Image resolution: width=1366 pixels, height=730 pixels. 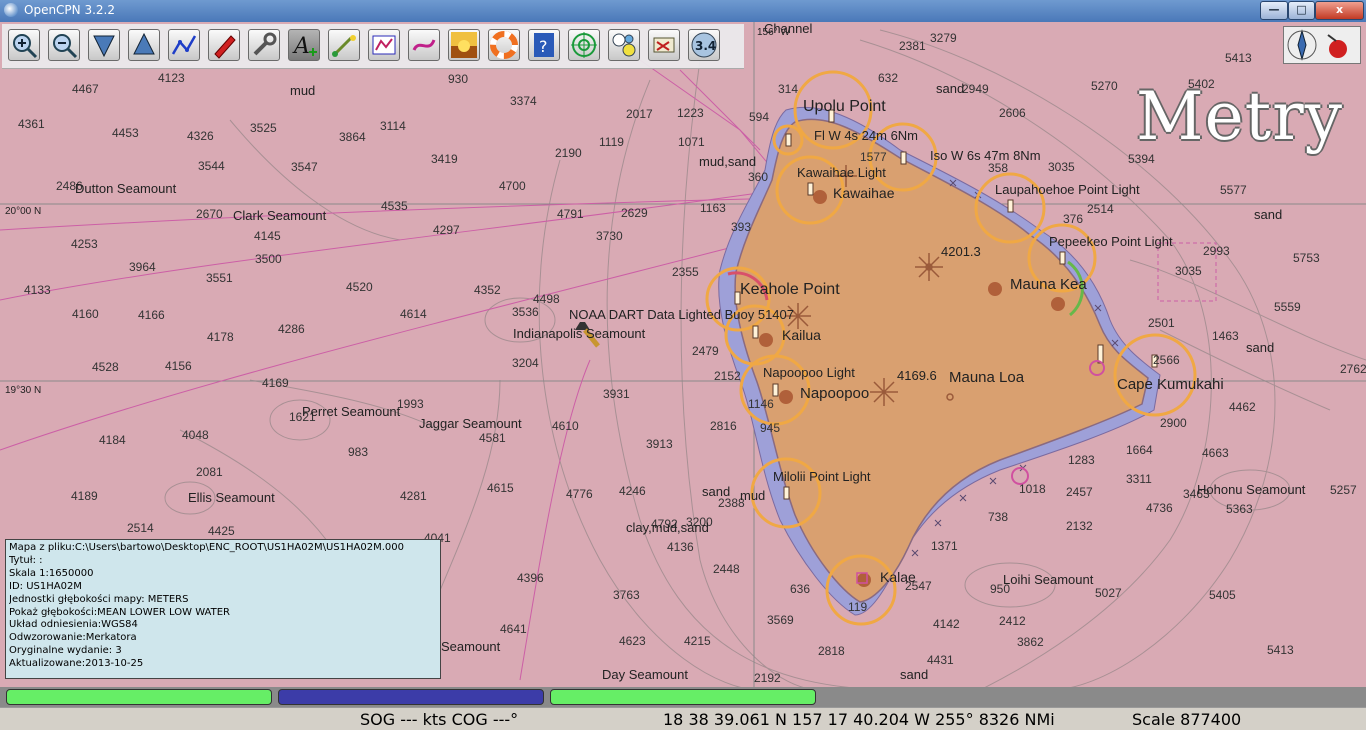 I want to click on sounding: 4326, so click(x=200, y=136).